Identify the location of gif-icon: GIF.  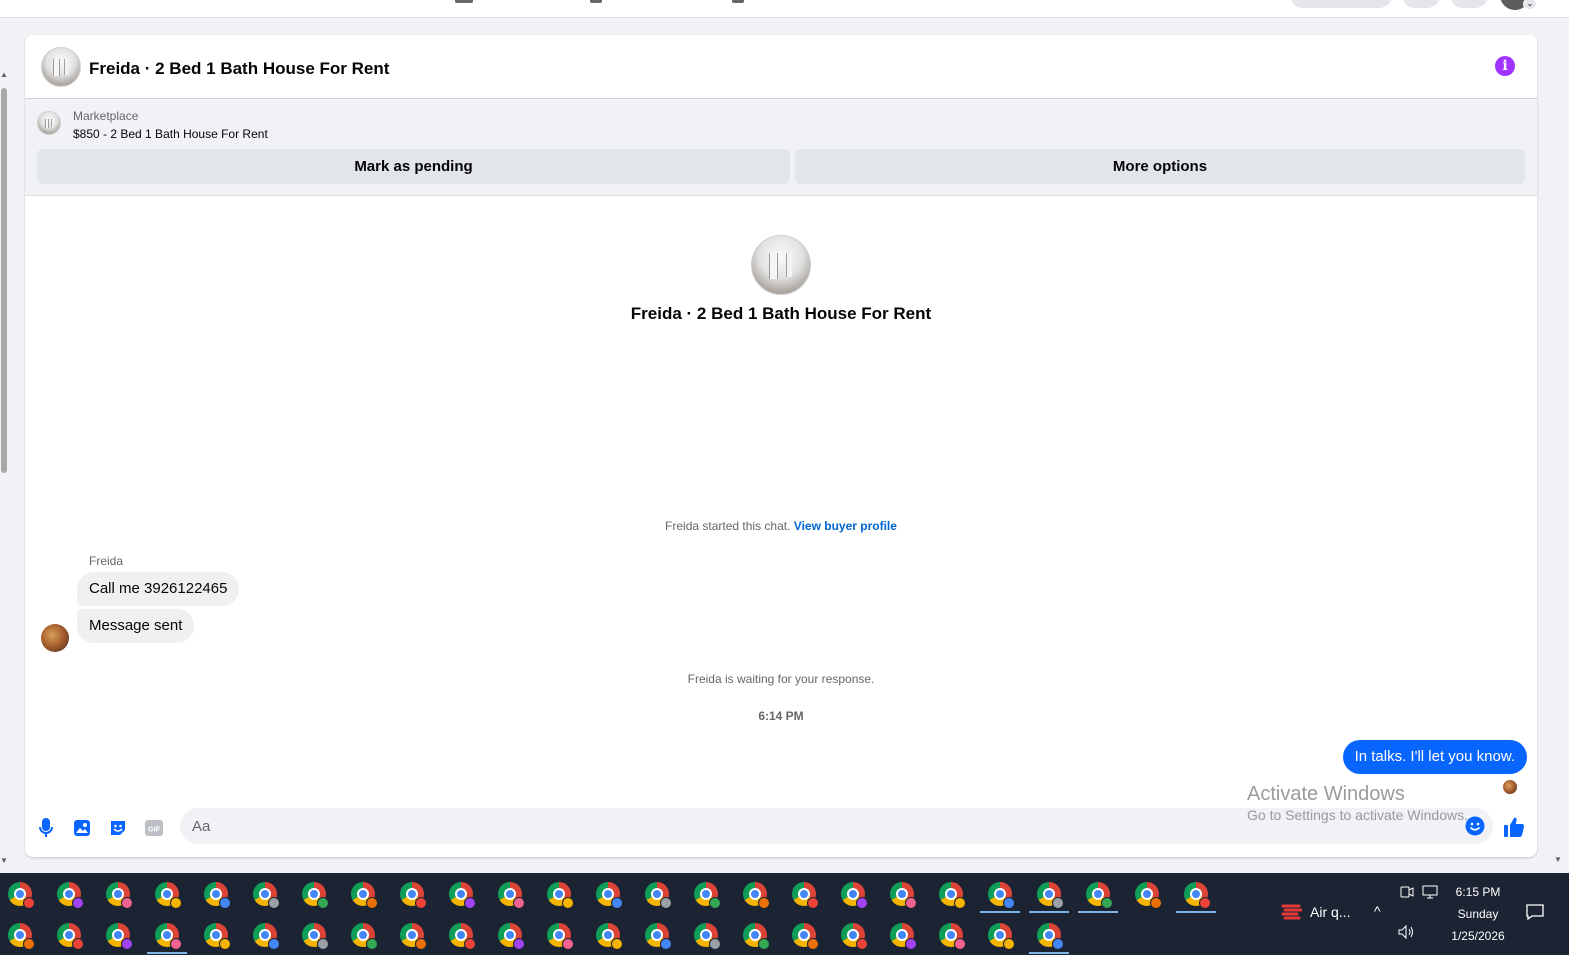
(154, 828).